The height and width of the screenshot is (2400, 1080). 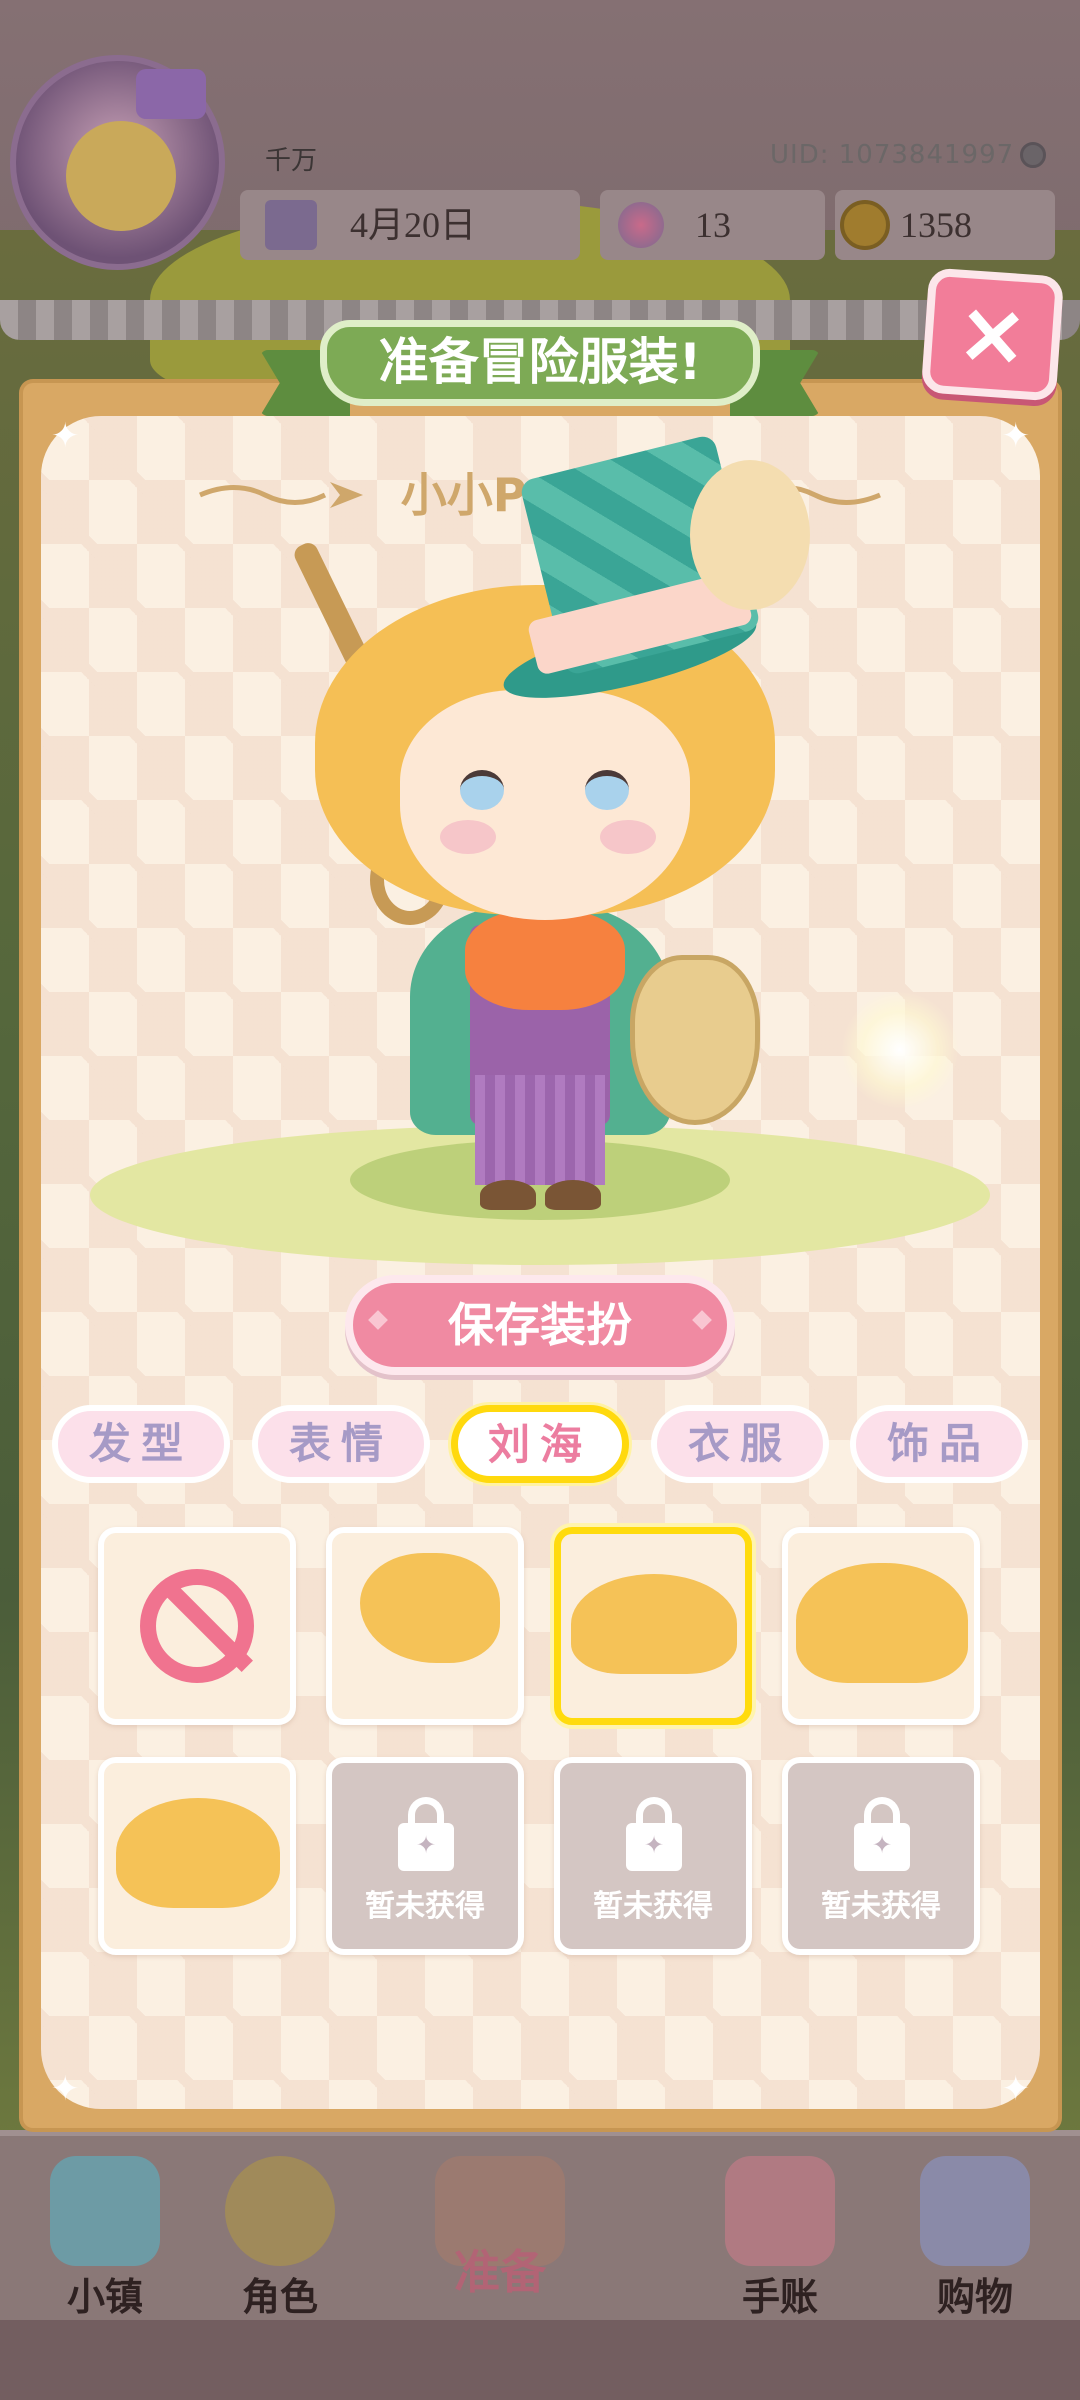 I want to click on tab-bangs: 刘海, so click(x=540, y=1444).